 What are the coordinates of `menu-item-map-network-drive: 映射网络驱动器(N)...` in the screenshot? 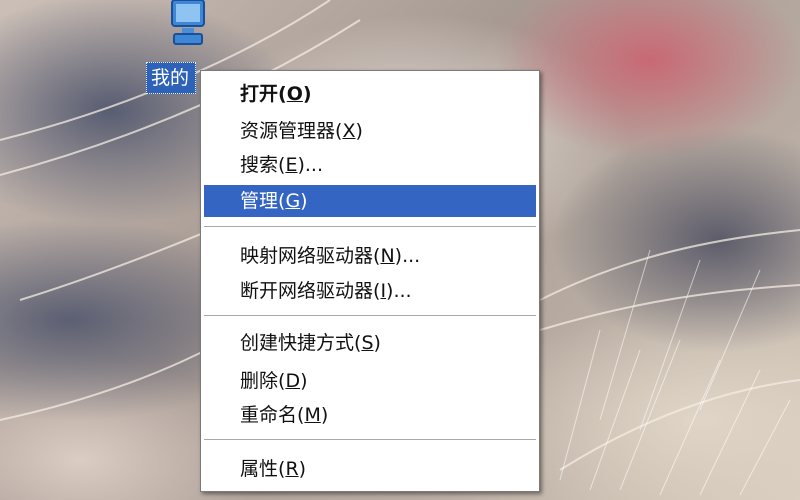 It's located at (370, 256).